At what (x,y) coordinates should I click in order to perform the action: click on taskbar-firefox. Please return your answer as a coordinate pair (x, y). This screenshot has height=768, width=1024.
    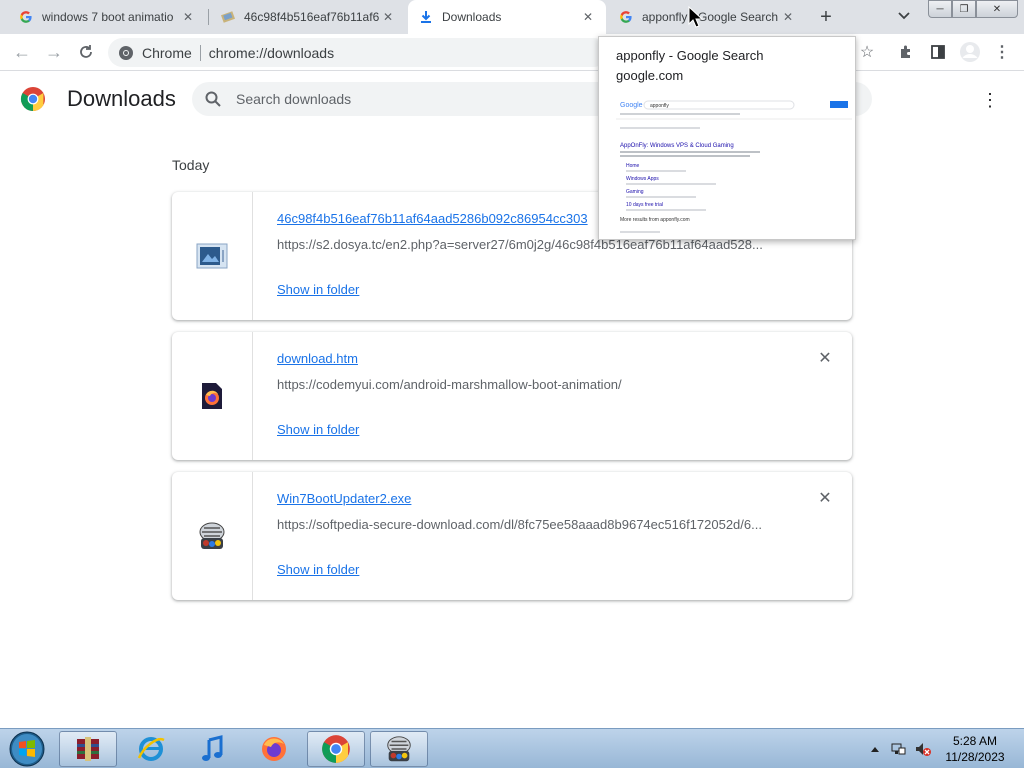
    Looking at the image, I should click on (274, 749).